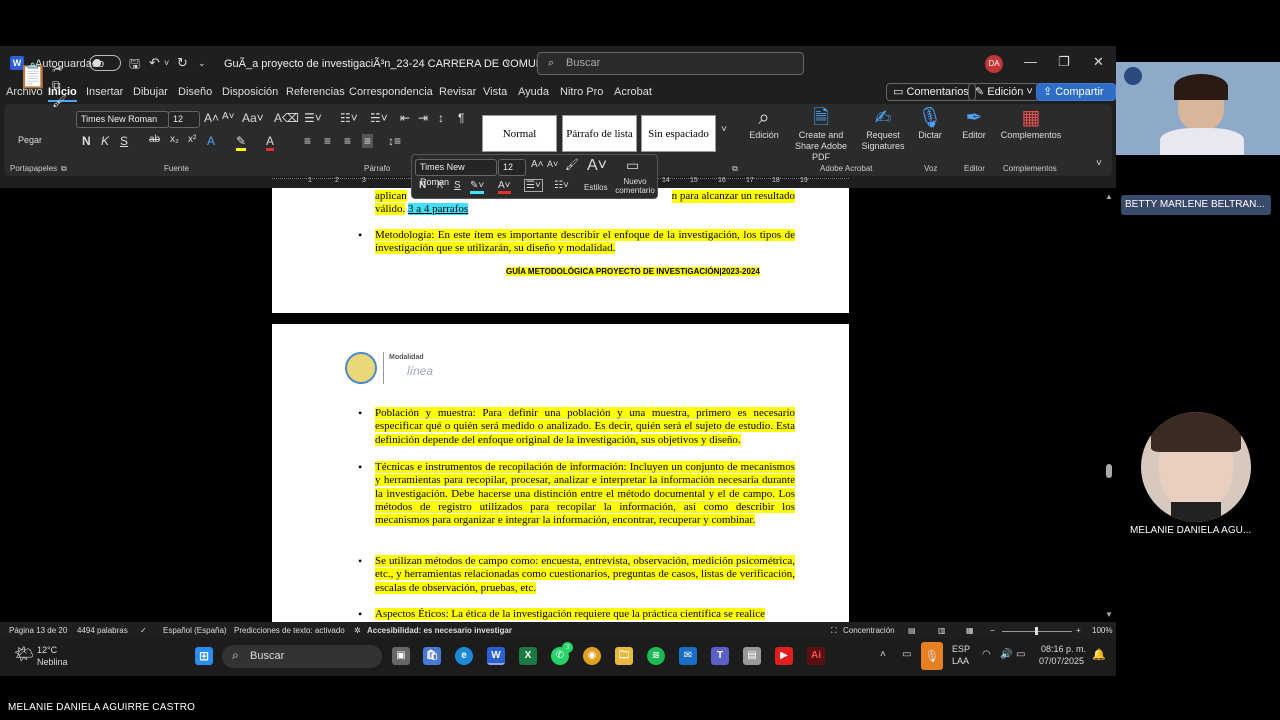 This screenshot has width=1280, height=720. What do you see at coordinates (1109, 471) in the screenshot?
I see `scroll-thumb` at bounding box center [1109, 471].